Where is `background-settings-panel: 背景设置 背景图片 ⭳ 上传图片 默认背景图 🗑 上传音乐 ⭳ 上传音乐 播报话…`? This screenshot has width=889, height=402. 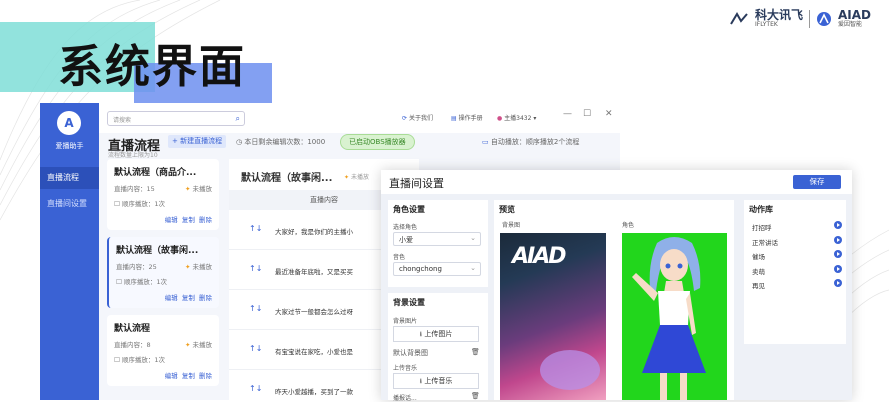 background-settings-panel: 背景设置 背景图片 ⭳ 上传图片 默认背景图 🗑 上传音乐 ⭳ 上传音乐 播报话… is located at coordinates (438, 347).